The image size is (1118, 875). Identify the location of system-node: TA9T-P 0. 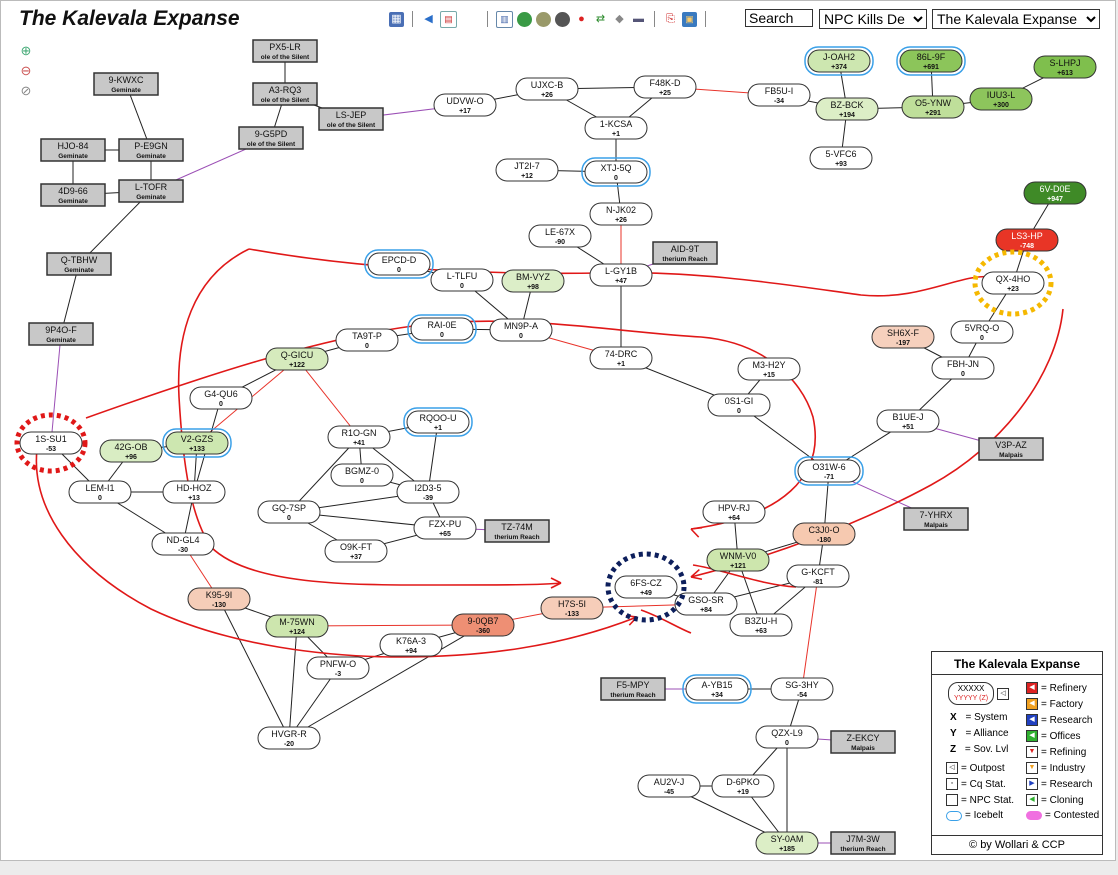
(367, 340).